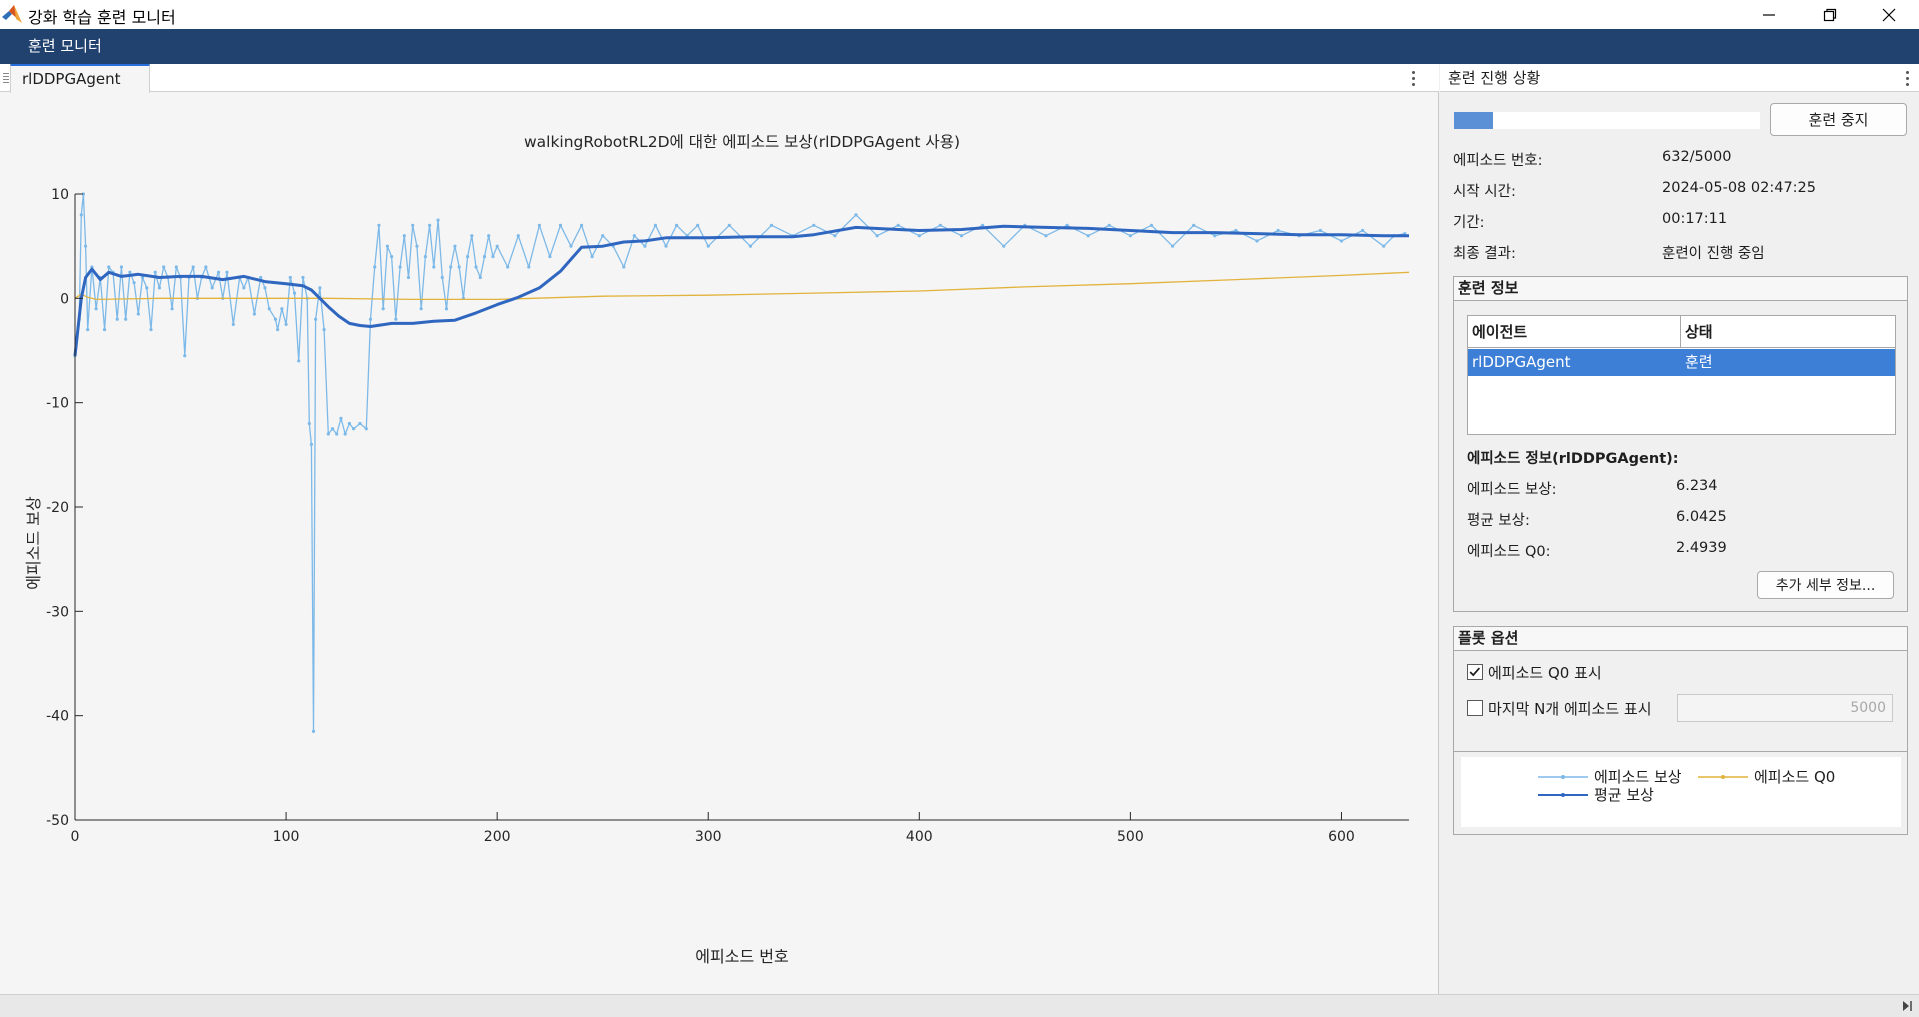 The image size is (1919, 1017). What do you see at coordinates (1574, 332) in the screenshot?
I see `table-header-agent: 에이전트` at bounding box center [1574, 332].